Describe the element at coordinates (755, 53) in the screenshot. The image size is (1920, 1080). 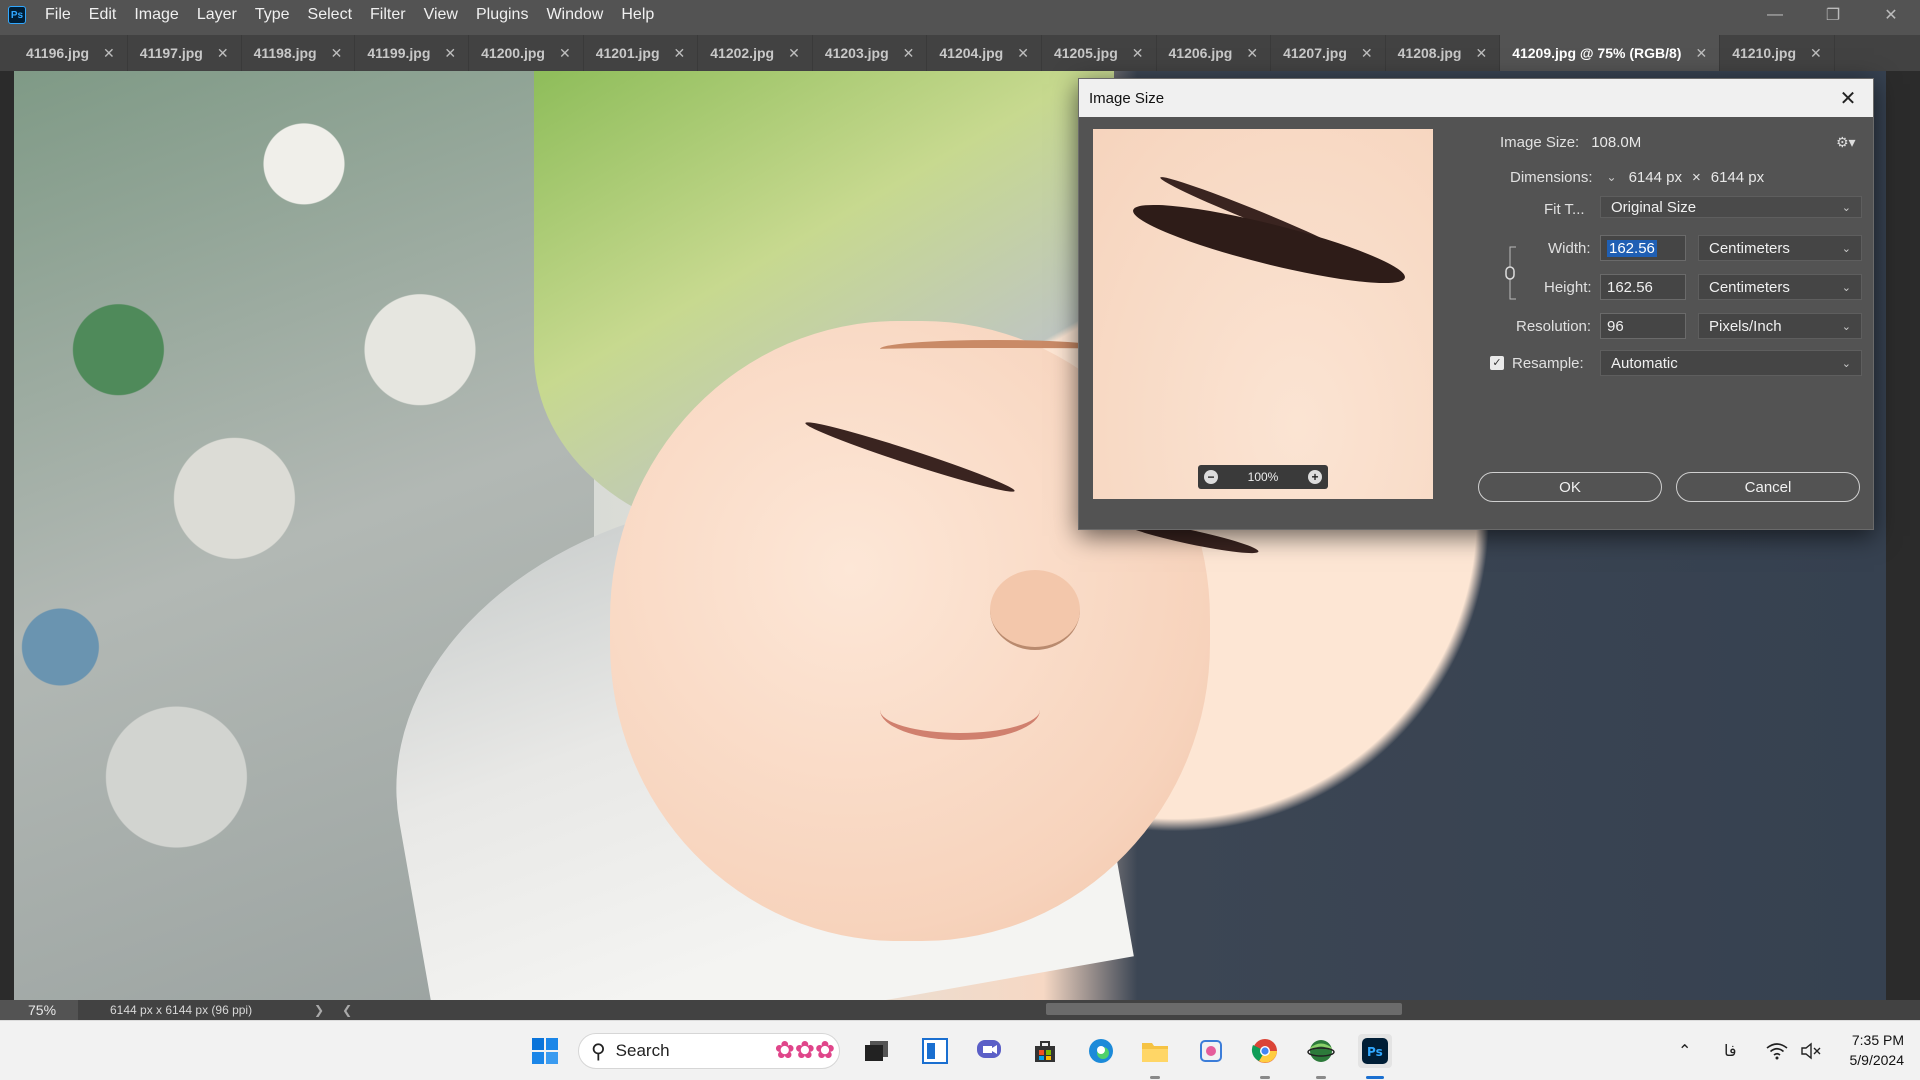
I see `tab-41202: 41202.jpg ✕` at that location.